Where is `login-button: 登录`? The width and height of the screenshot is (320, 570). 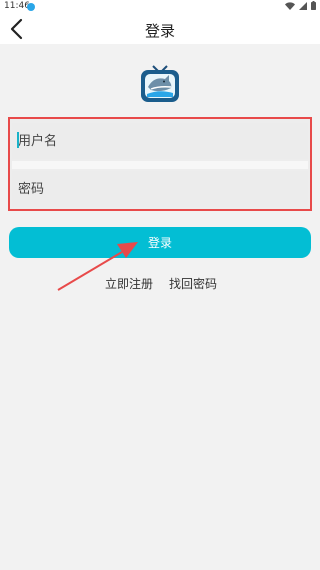
login-button: 登录 is located at coordinates (160, 242).